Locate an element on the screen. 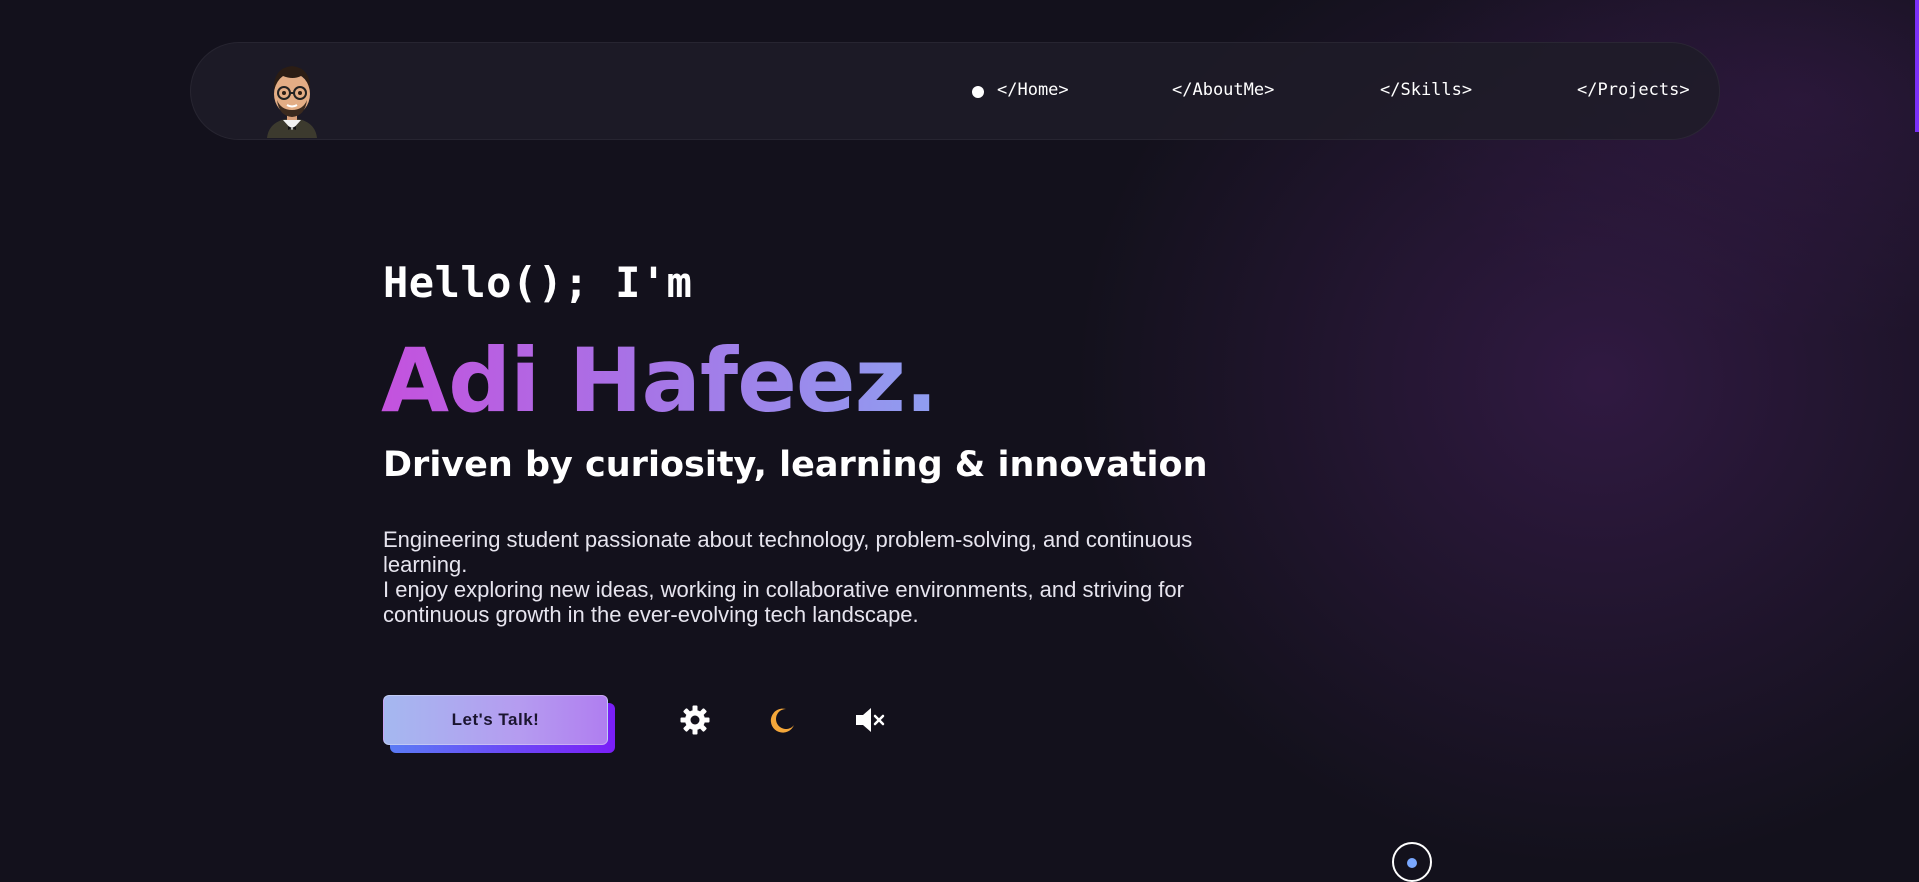 Image resolution: width=1919 pixels, height=882 pixels. scroll-indicator-dot is located at coordinates (1412, 863).